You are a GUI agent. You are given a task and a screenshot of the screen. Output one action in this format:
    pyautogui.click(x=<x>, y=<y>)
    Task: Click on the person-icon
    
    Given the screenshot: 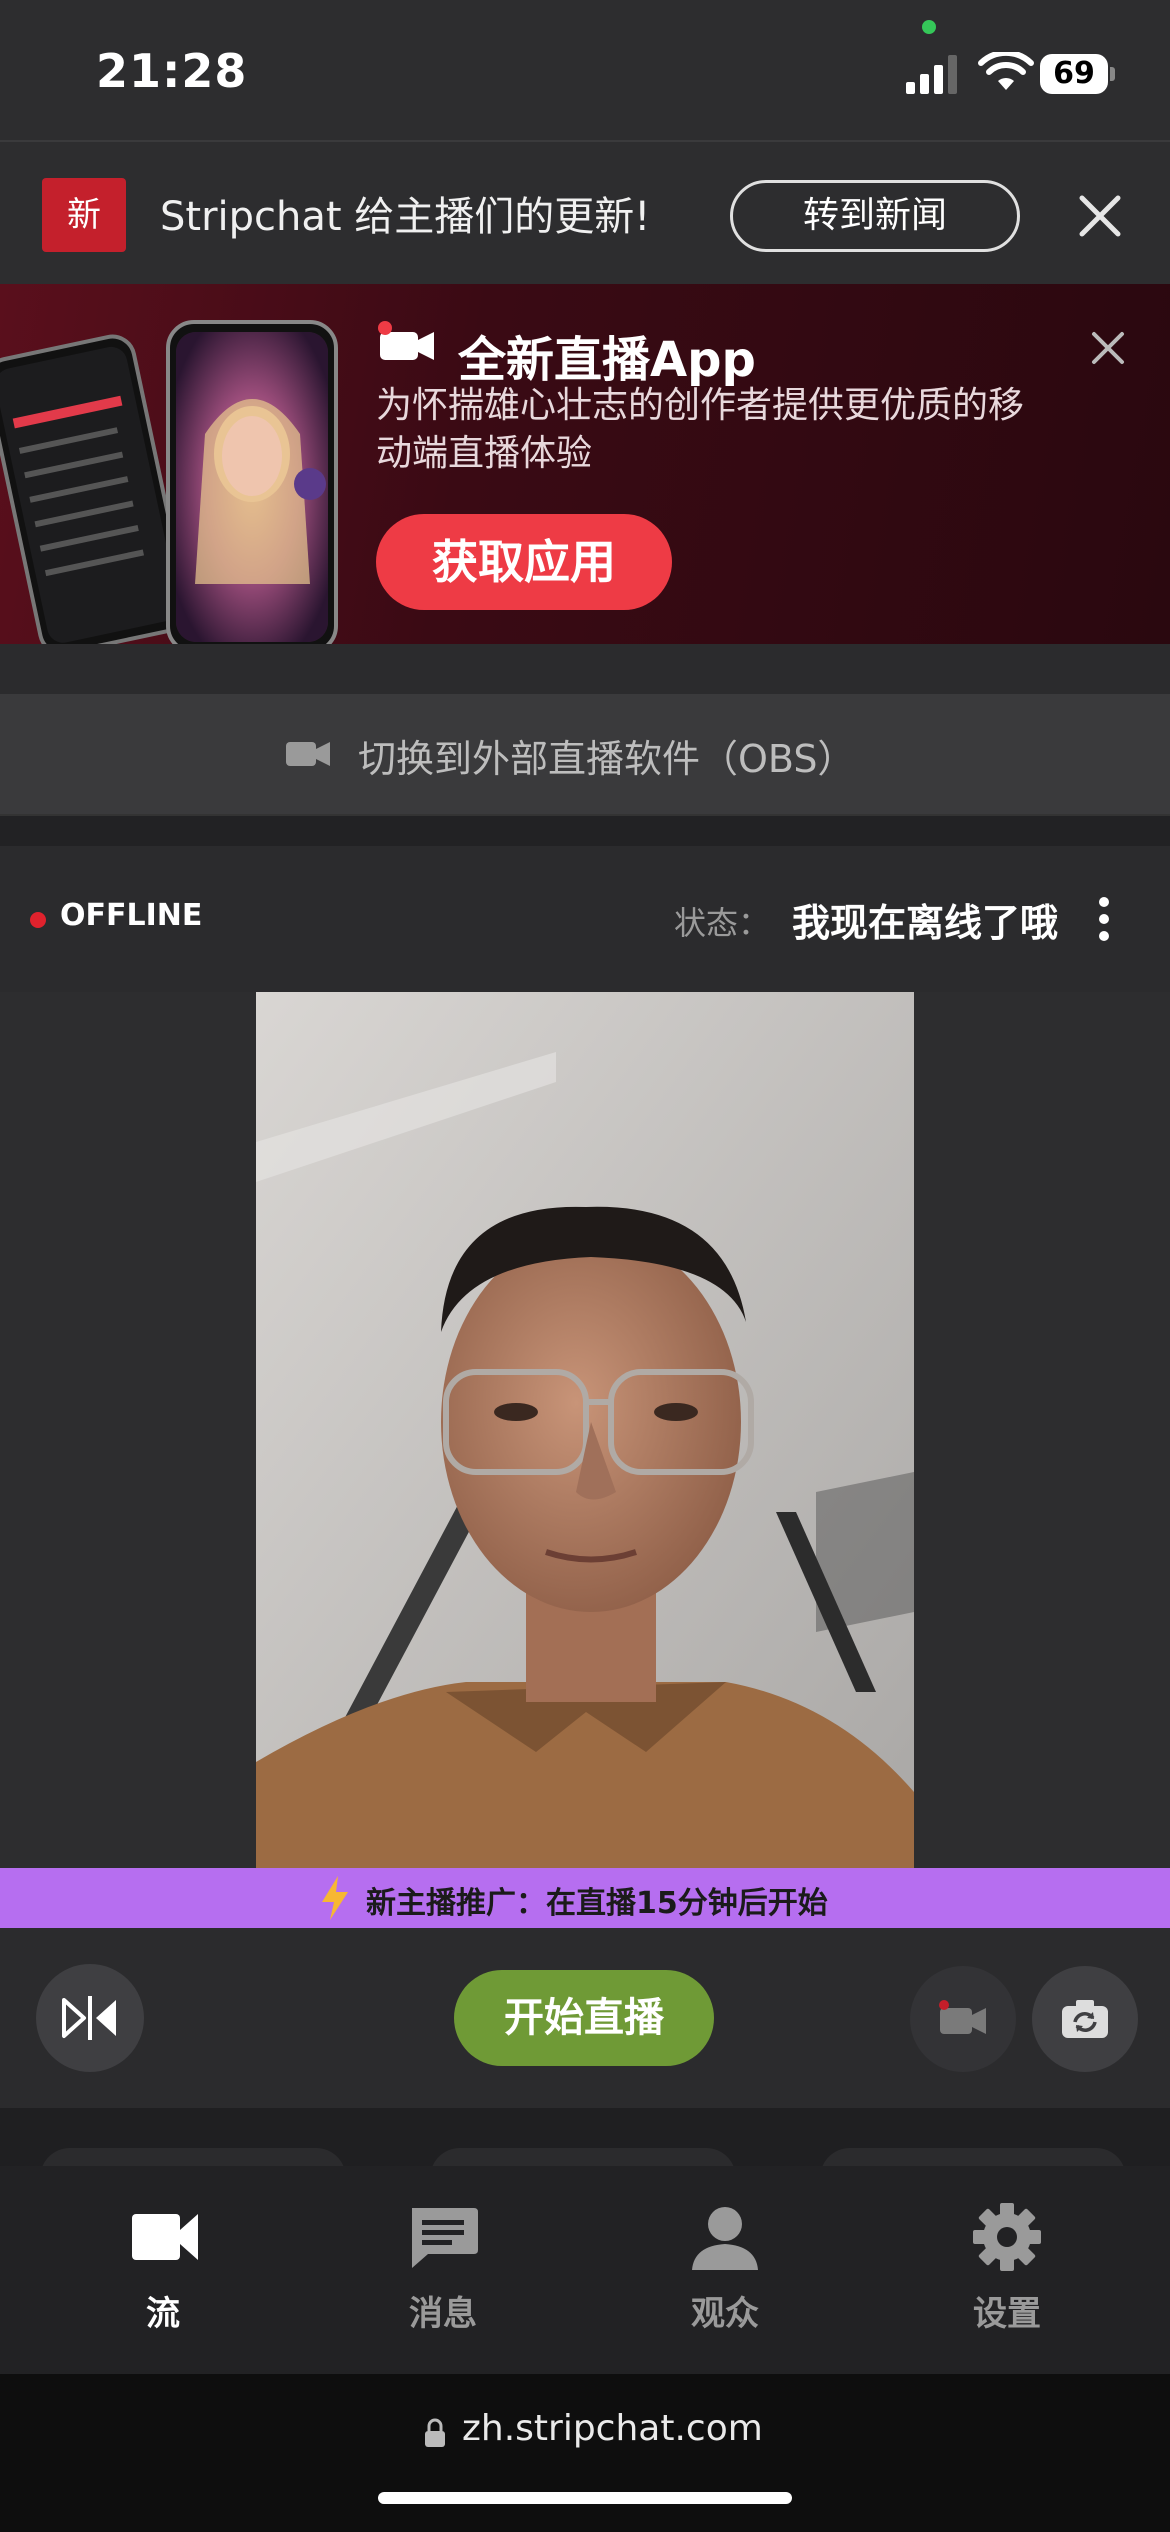 What is the action you would take?
    pyautogui.click(x=725, y=2238)
    